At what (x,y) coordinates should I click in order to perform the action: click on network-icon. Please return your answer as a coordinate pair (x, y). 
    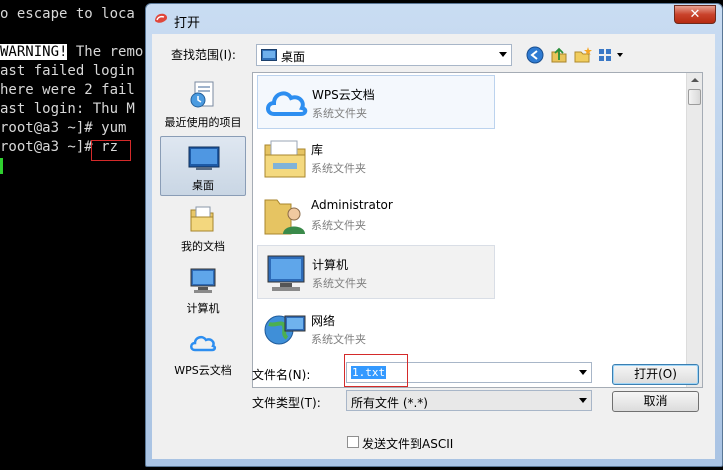
    Looking at the image, I should click on (285, 330).